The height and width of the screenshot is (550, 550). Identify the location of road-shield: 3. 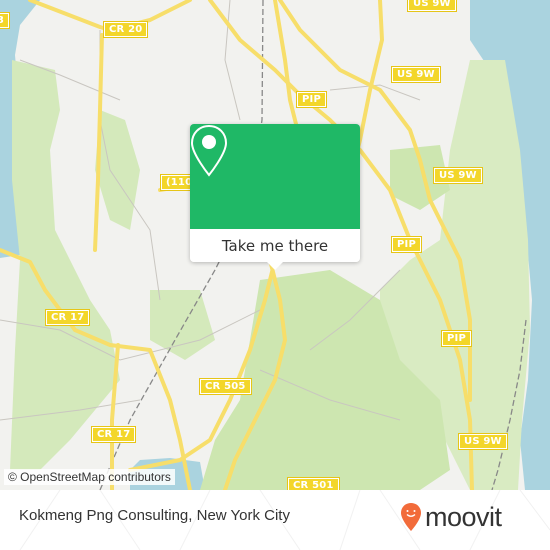
(5, 20).